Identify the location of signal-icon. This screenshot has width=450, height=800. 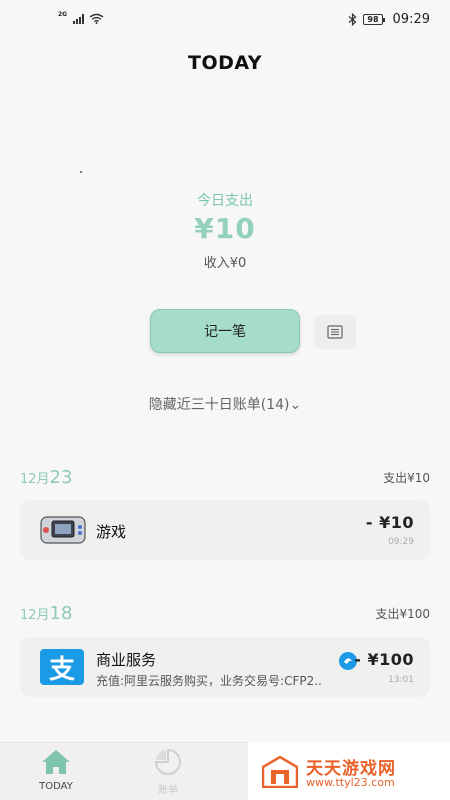
(79, 19).